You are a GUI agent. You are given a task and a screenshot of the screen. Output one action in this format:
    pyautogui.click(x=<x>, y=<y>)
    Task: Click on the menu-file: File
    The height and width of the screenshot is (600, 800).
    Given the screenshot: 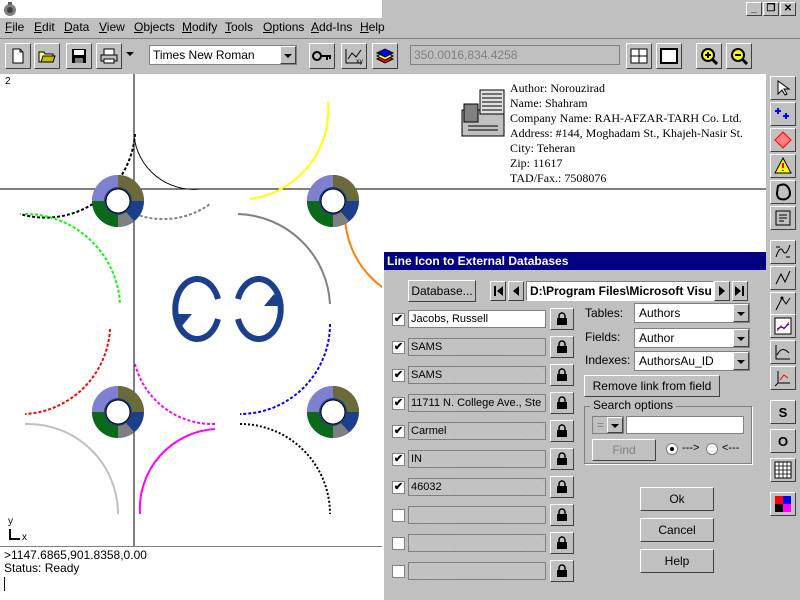 What is the action you would take?
    pyautogui.click(x=14, y=27)
    